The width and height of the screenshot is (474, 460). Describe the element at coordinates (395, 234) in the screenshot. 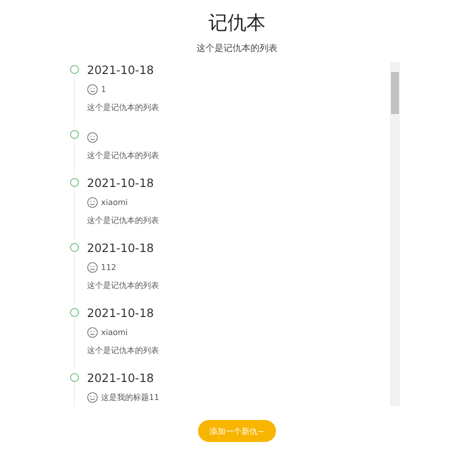

I see `scrollbar` at that location.